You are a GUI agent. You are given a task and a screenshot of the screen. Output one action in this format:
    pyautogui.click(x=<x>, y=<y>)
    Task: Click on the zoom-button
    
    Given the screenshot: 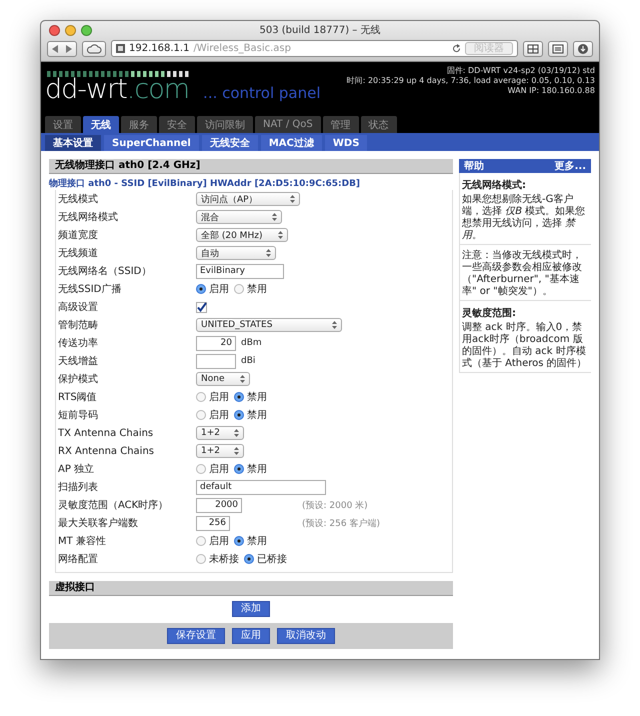 What is the action you would take?
    pyautogui.click(x=86, y=30)
    